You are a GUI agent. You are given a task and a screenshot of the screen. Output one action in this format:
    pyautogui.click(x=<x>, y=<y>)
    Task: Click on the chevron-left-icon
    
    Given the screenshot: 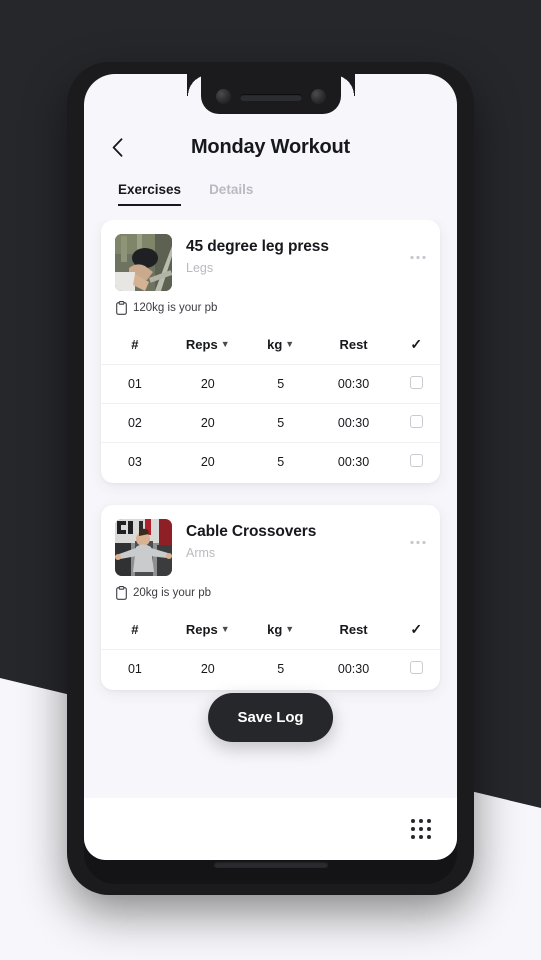 What is the action you would take?
    pyautogui.click(x=117, y=147)
    